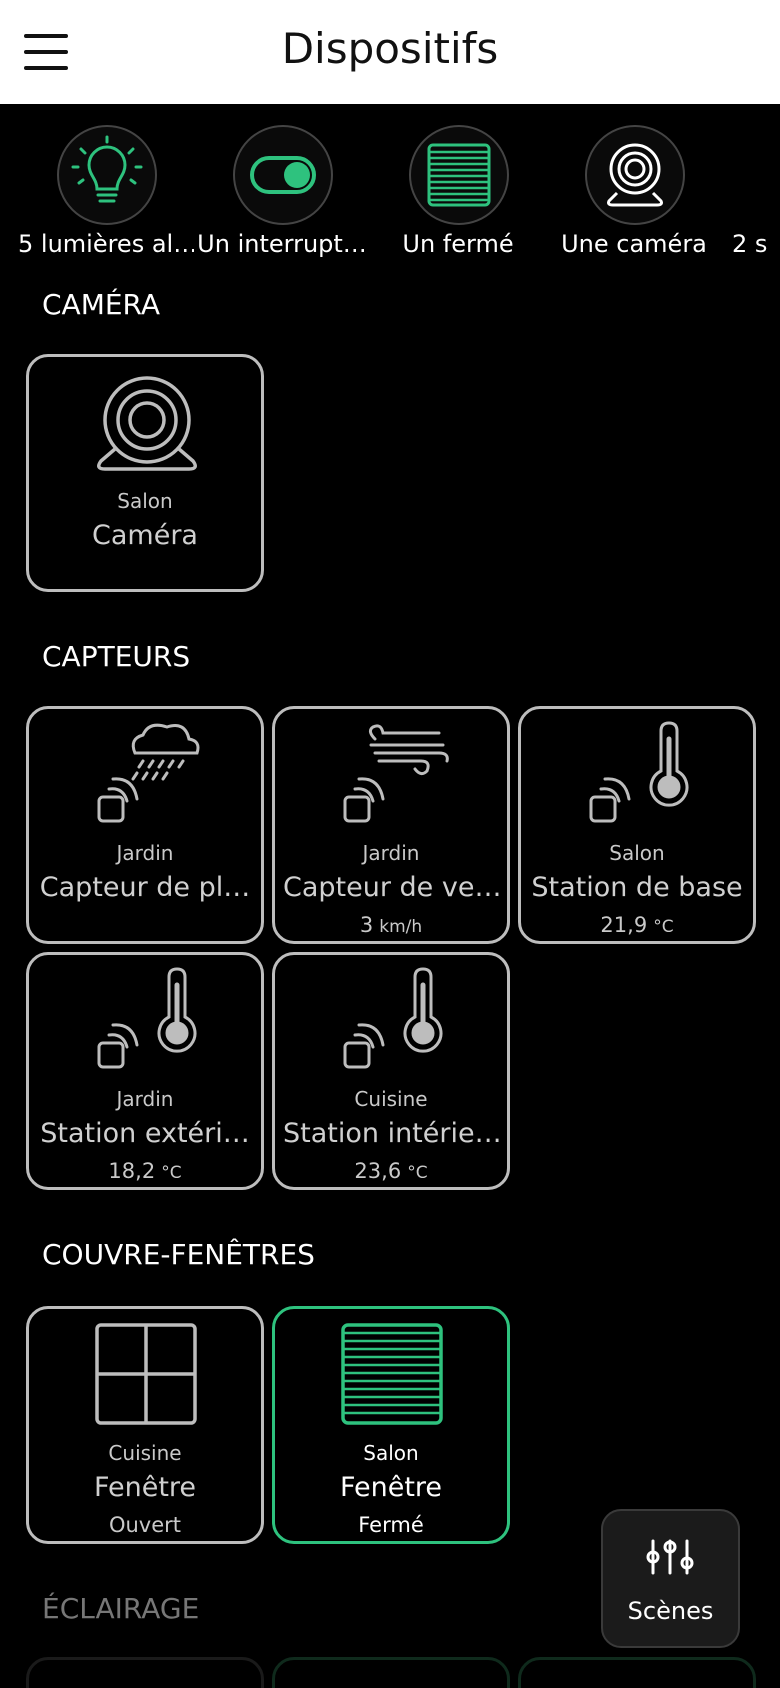 The height and width of the screenshot is (1688, 780). Describe the element at coordinates (145, 473) in the screenshot. I see `device-card-camera: Salon Caméra` at that location.